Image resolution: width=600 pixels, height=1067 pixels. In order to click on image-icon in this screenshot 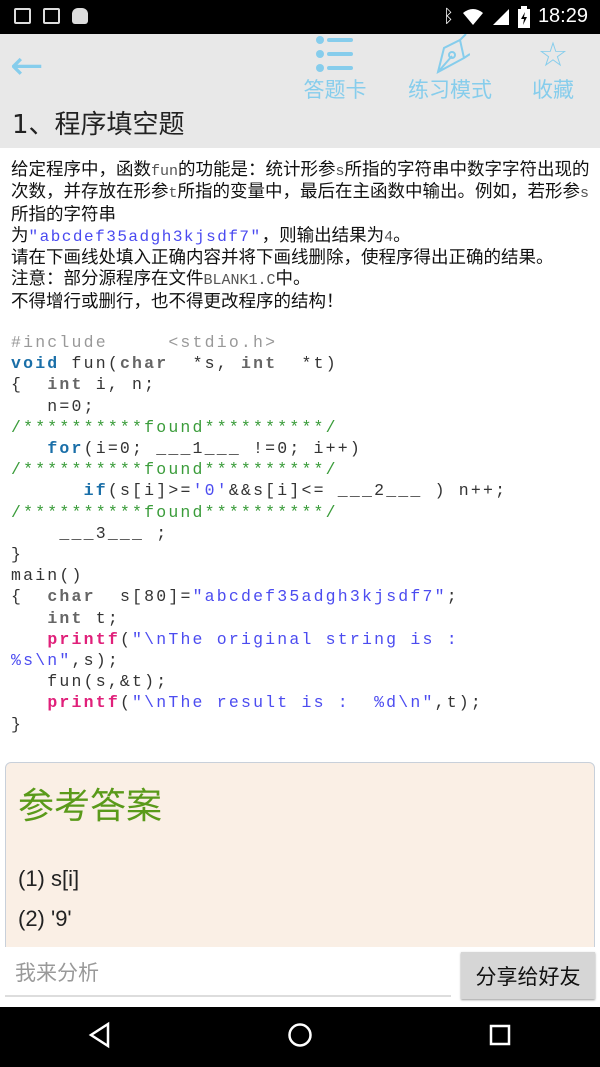, I will do `click(22, 16)`.